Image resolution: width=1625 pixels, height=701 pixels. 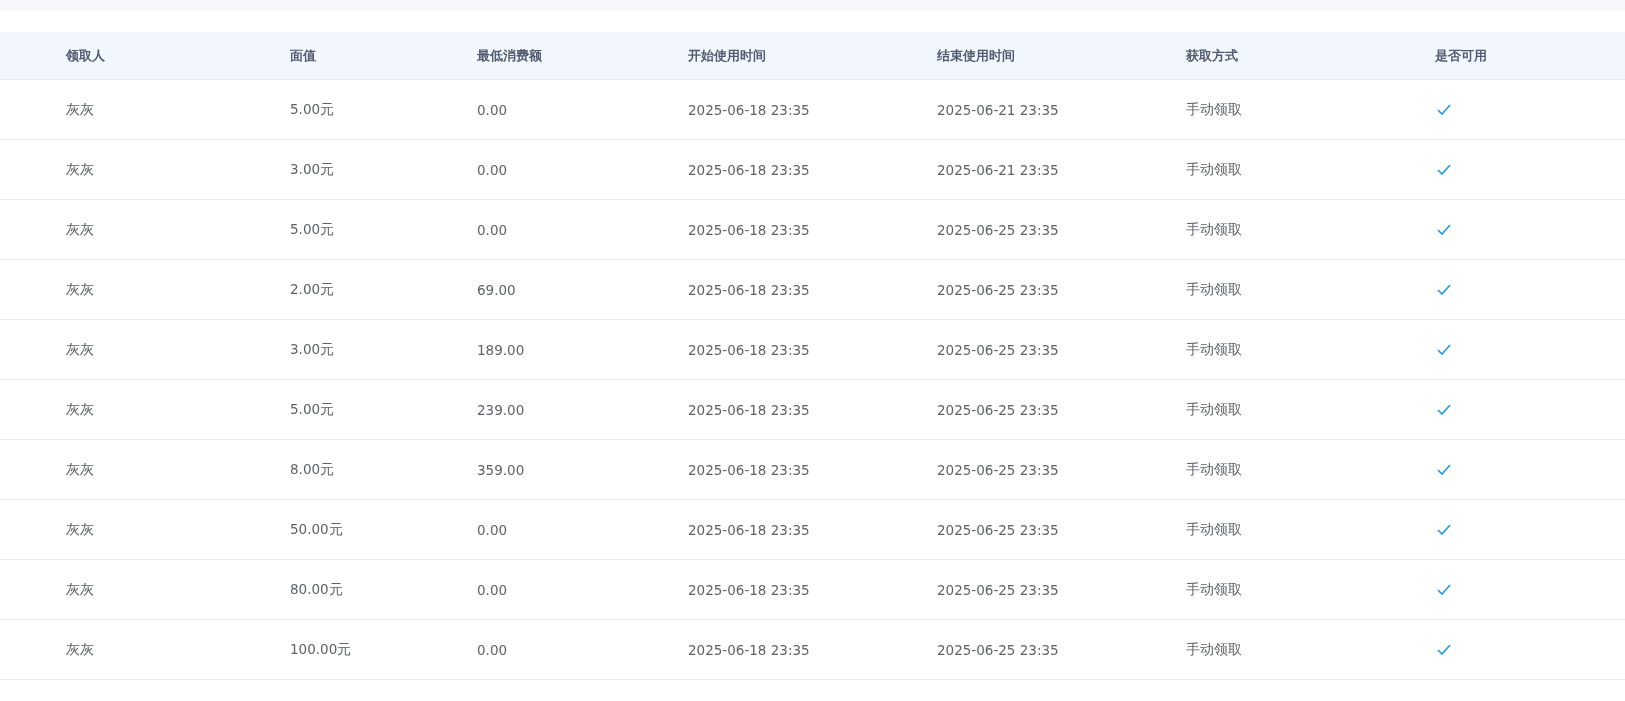 What do you see at coordinates (976, 55) in the screenshot?
I see `column-header: 结束使用时间` at bounding box center [976, 55].